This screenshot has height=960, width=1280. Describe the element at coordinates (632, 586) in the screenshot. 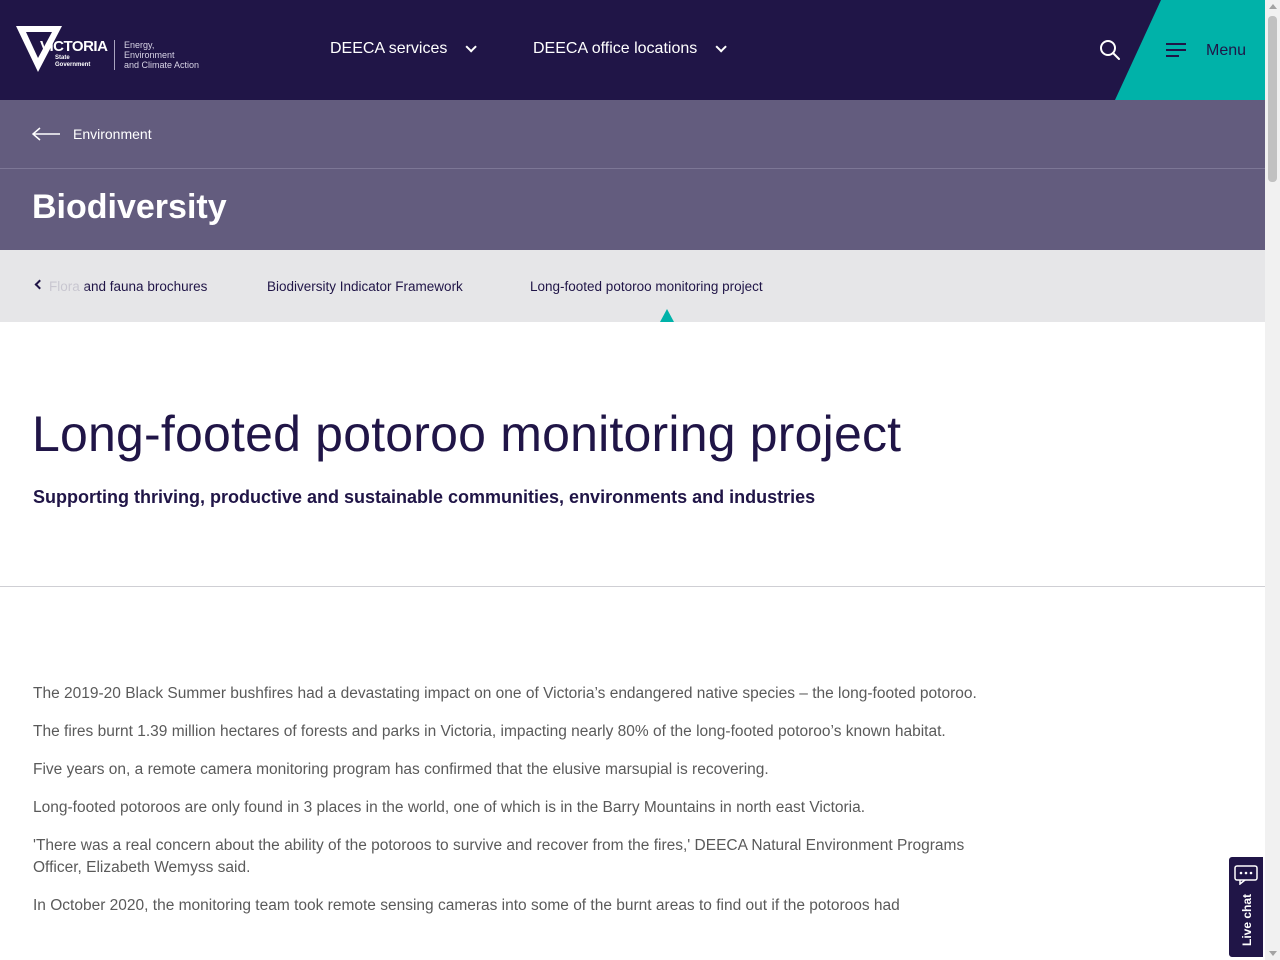

I see `content-divider` at that location.